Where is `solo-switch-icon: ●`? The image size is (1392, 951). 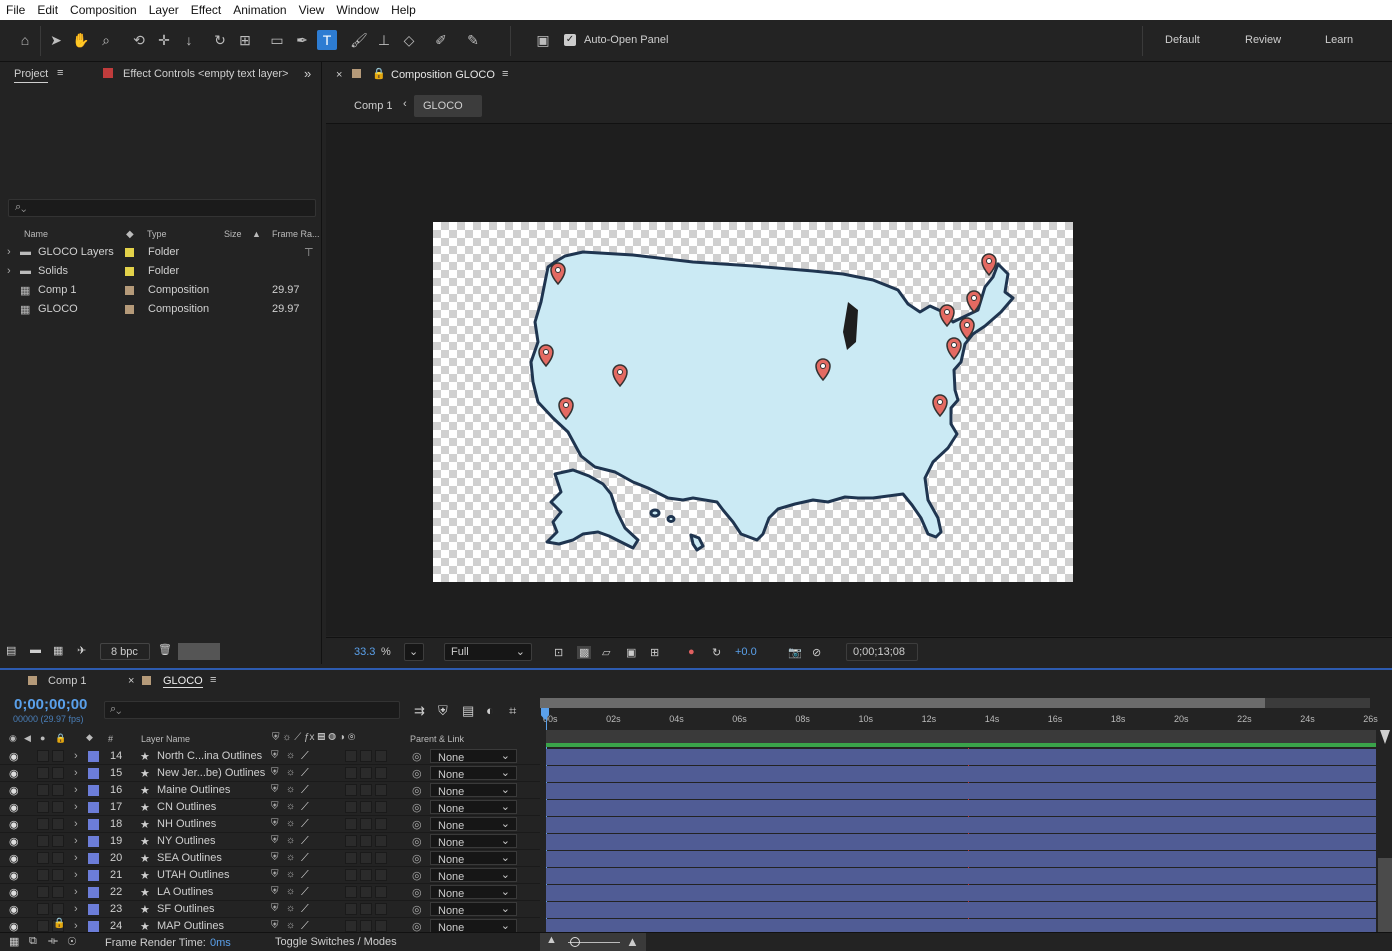 solo-switch-icon: ● is located at coordinates (42, 738).